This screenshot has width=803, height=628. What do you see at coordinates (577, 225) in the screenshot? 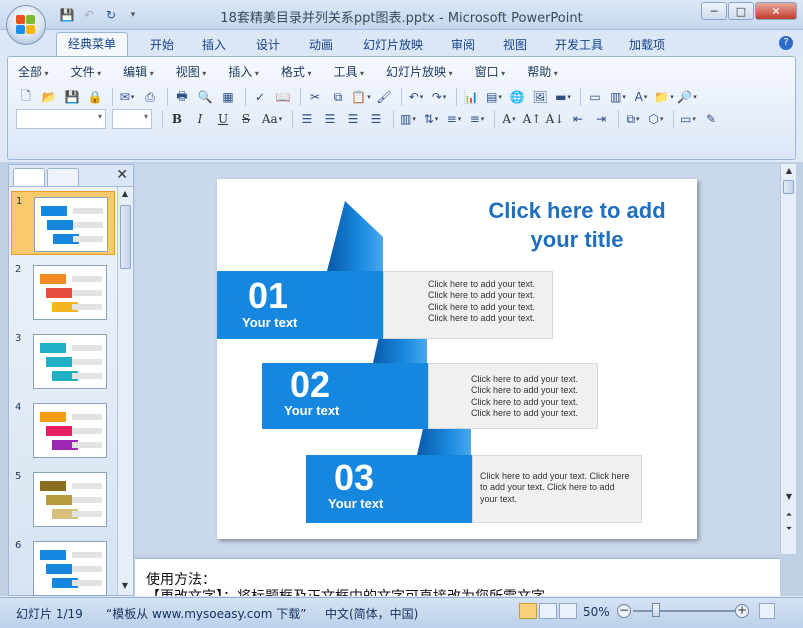
I see `slide-title: Click here to add your title` at bounding box center [577, 225].